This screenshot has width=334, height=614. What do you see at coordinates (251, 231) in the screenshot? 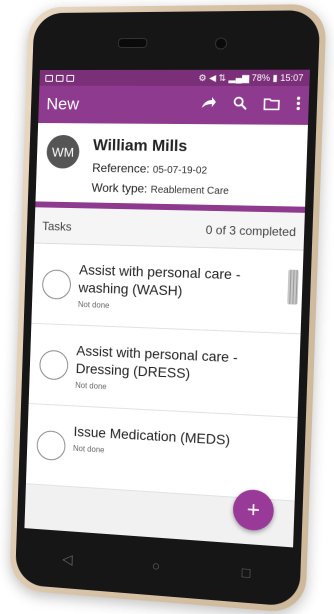
I see `tasks-summary: 0 of 3 completed` at bounding box center [251, 231].